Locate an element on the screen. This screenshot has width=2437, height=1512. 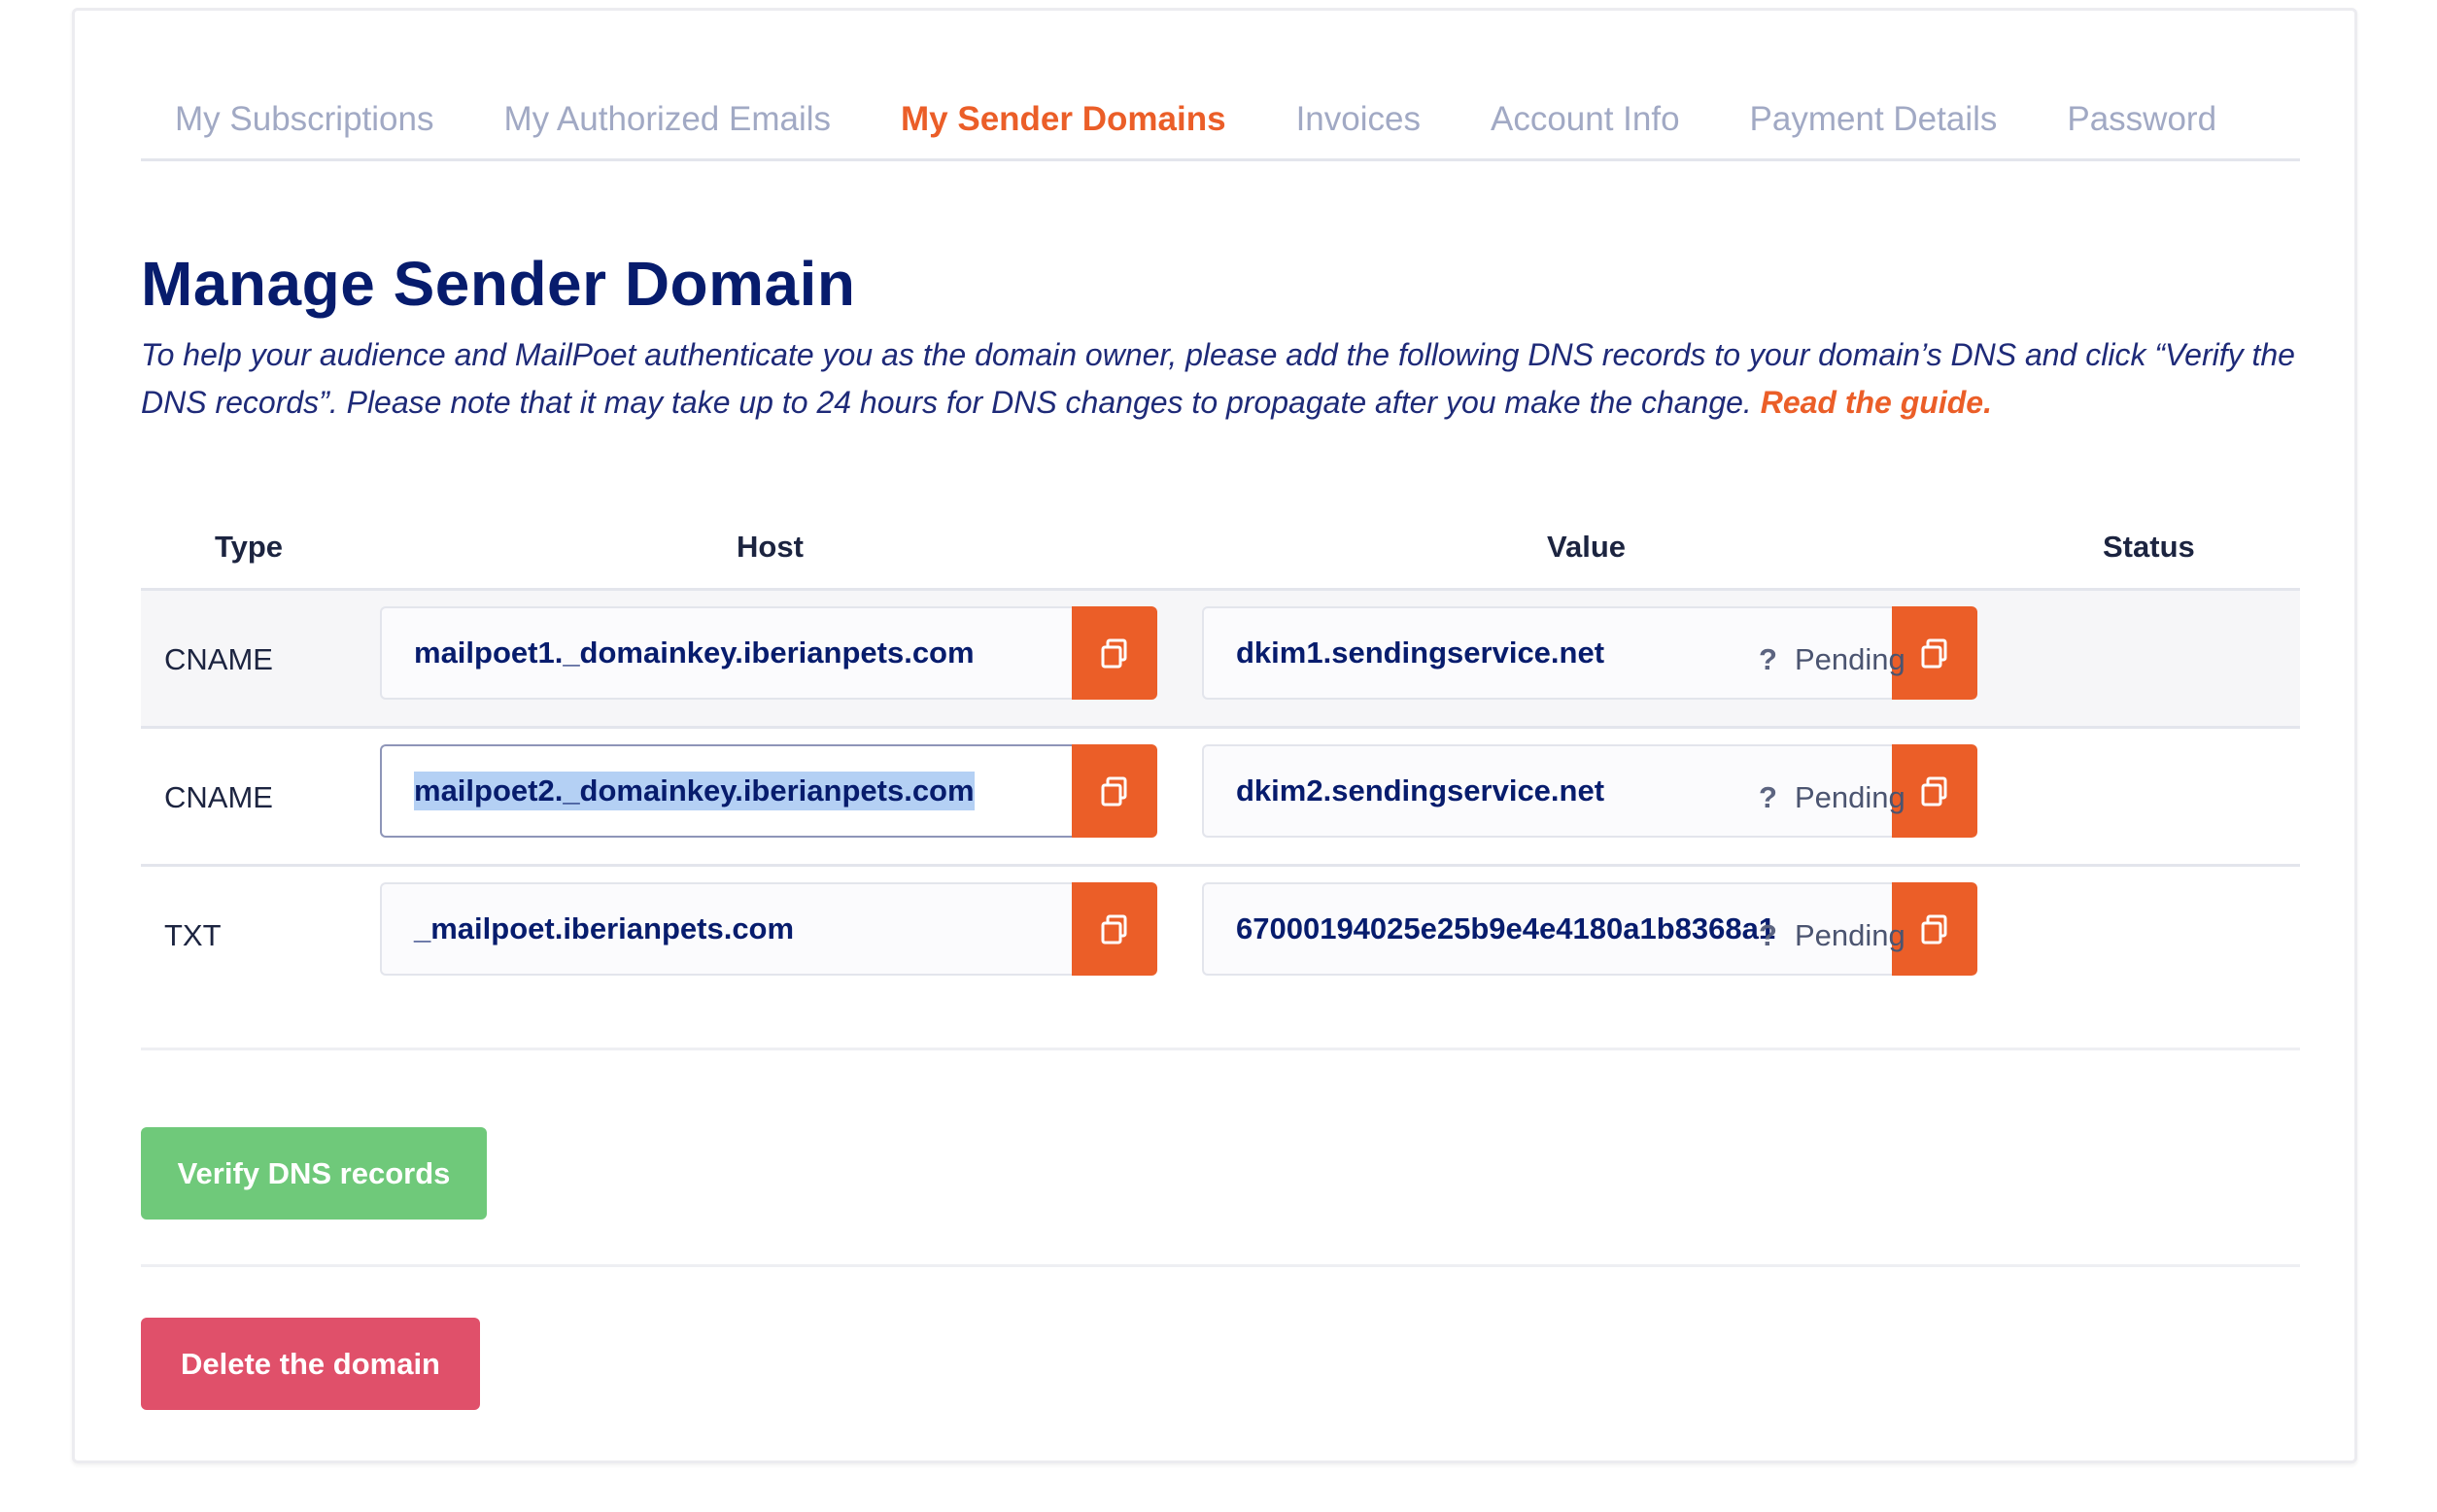
tab-my-subscriptions: My Subscriptions is located at coordinates (304, 129).